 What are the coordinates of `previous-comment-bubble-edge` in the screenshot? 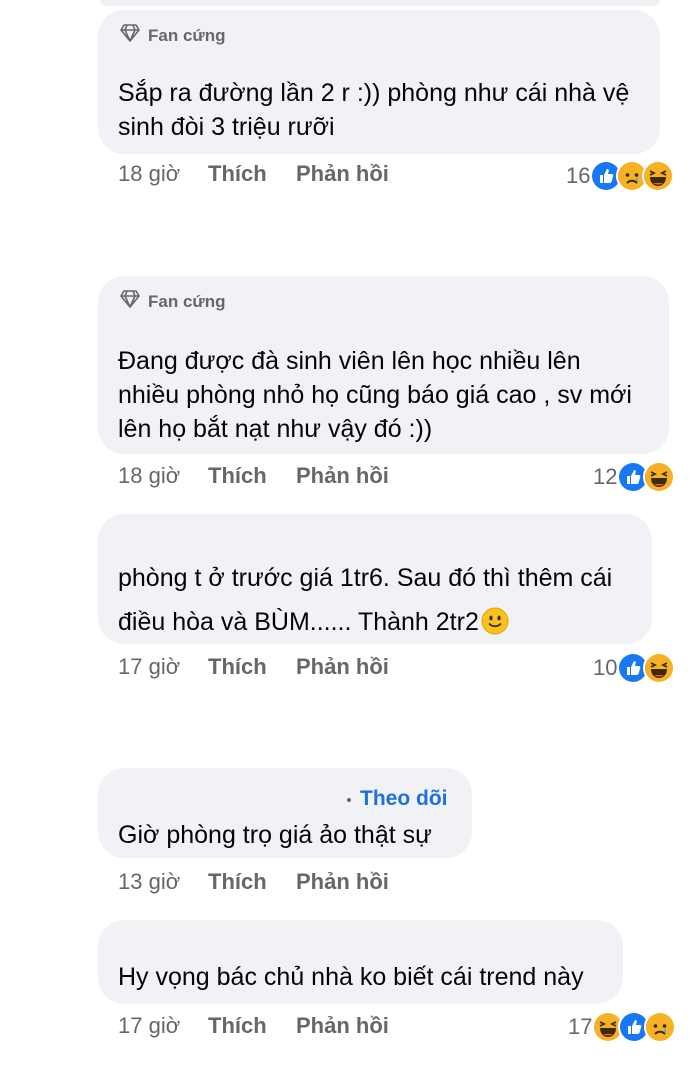 It's located at (380, 3).